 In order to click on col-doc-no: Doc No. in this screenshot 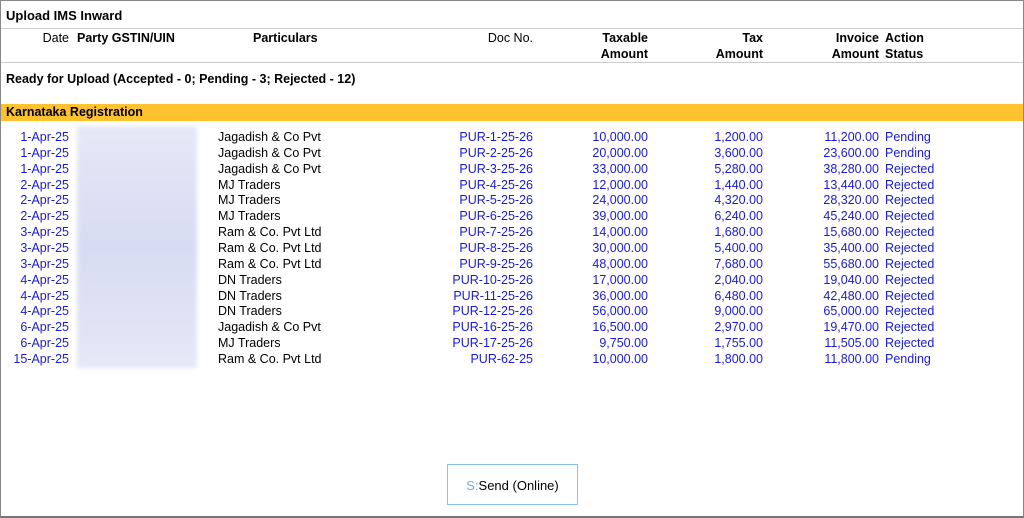, I will do `click(510, 38)`.